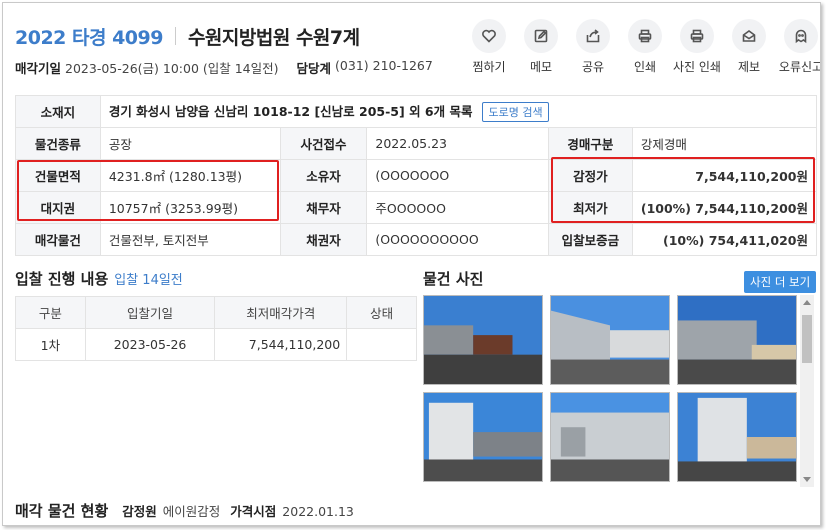  Describe the element at coordinates (190, 239) in the screenshot. I see `sale-items-value: 건물전부, 토지전부` at that location.